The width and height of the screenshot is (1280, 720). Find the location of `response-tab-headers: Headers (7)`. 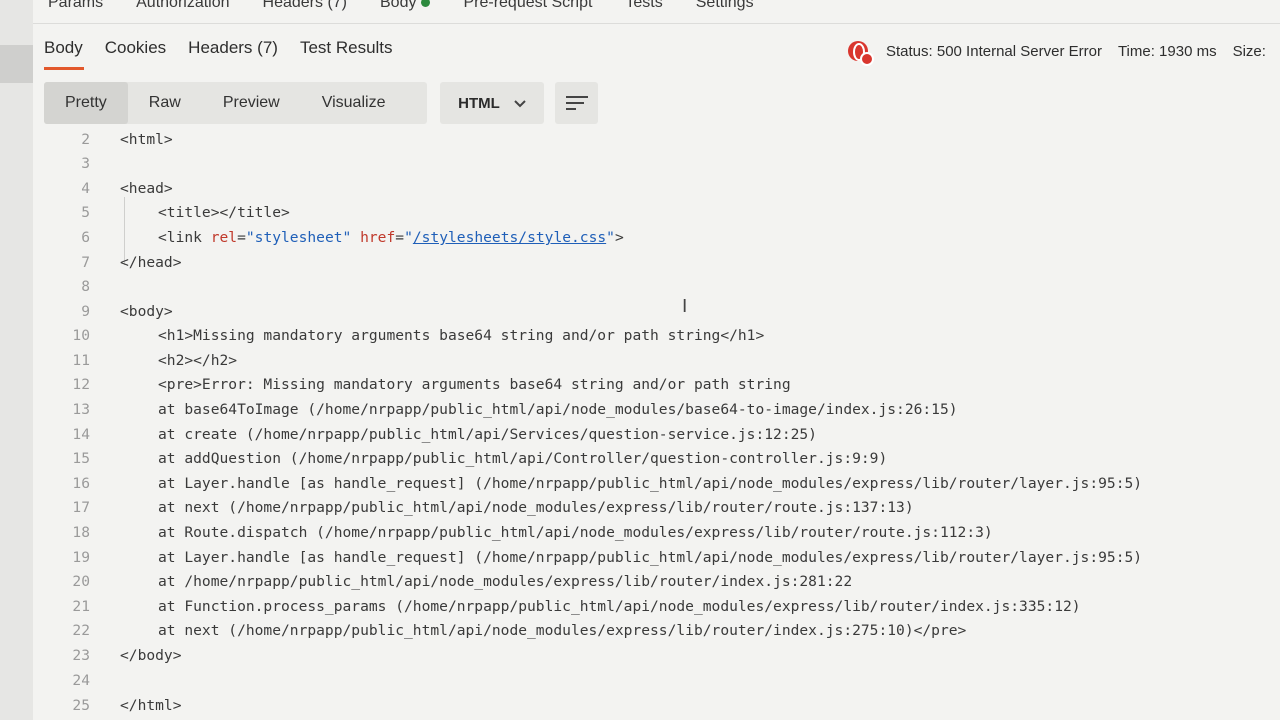

response-tab-headers: Headers (7) is located at coordinates (233, 53).